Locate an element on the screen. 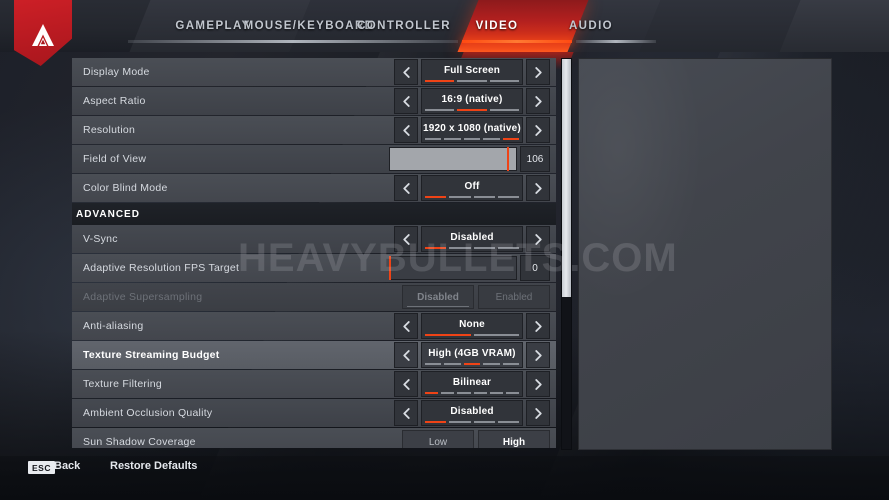 This screenshot has height=500, width=889. row-control-anti-aliasing: None is located at coordinates (472, 326).